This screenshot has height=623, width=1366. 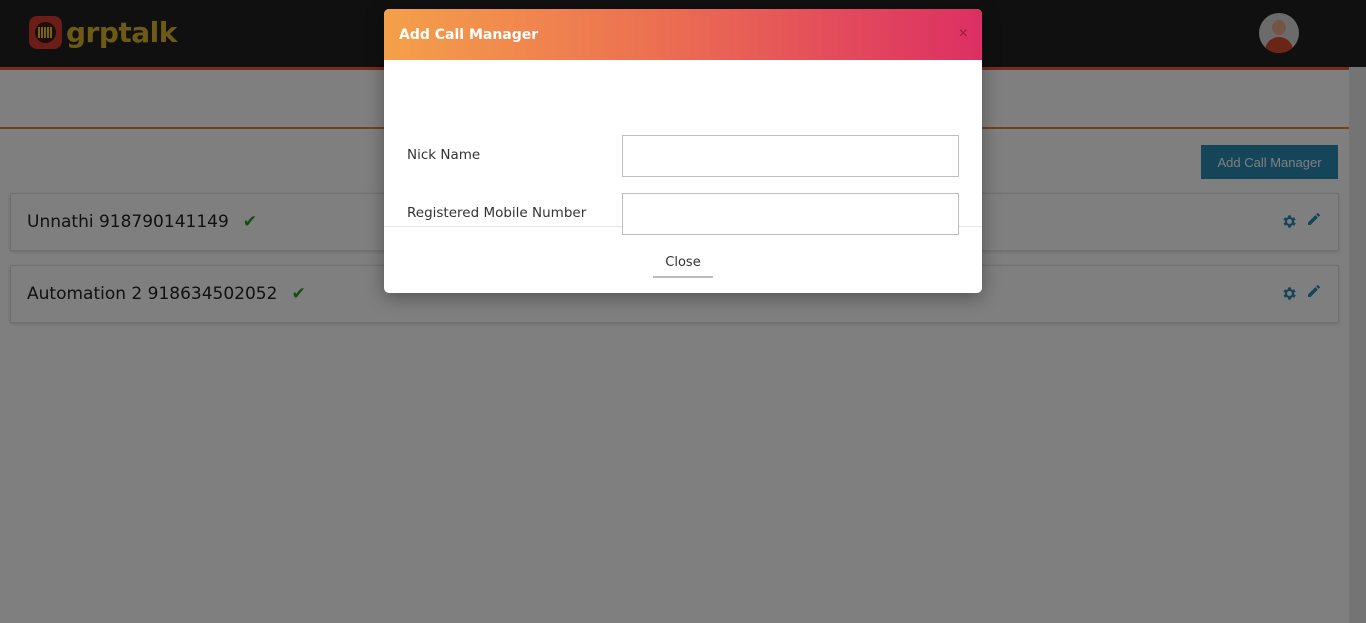 I want to click on close-button: Close, so click(x=683, y=262).